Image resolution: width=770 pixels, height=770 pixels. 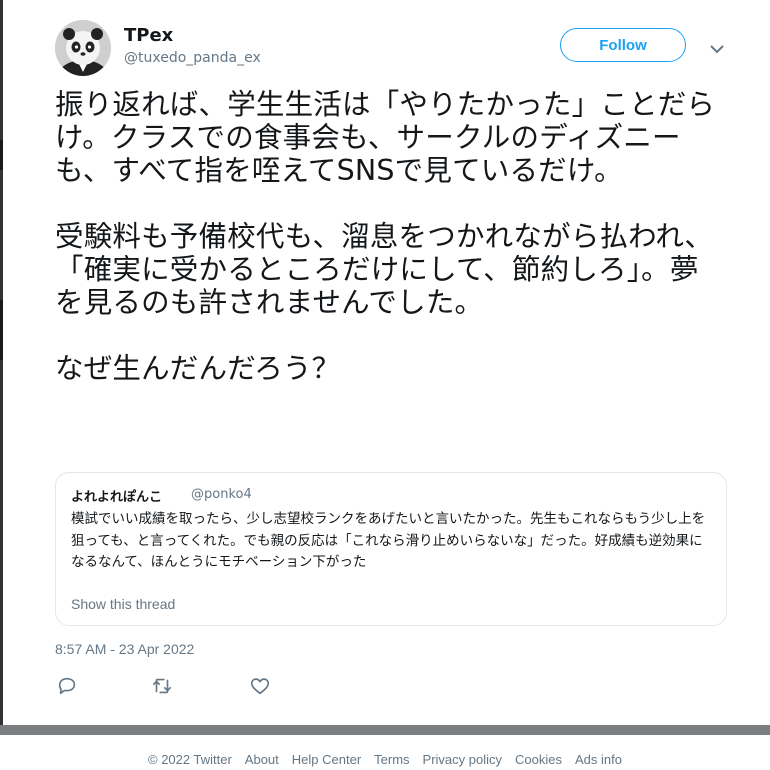 I want to click on tweet-timestamp: 8:57 AM - 23 Apr 2022, so click(x=124, y=649).